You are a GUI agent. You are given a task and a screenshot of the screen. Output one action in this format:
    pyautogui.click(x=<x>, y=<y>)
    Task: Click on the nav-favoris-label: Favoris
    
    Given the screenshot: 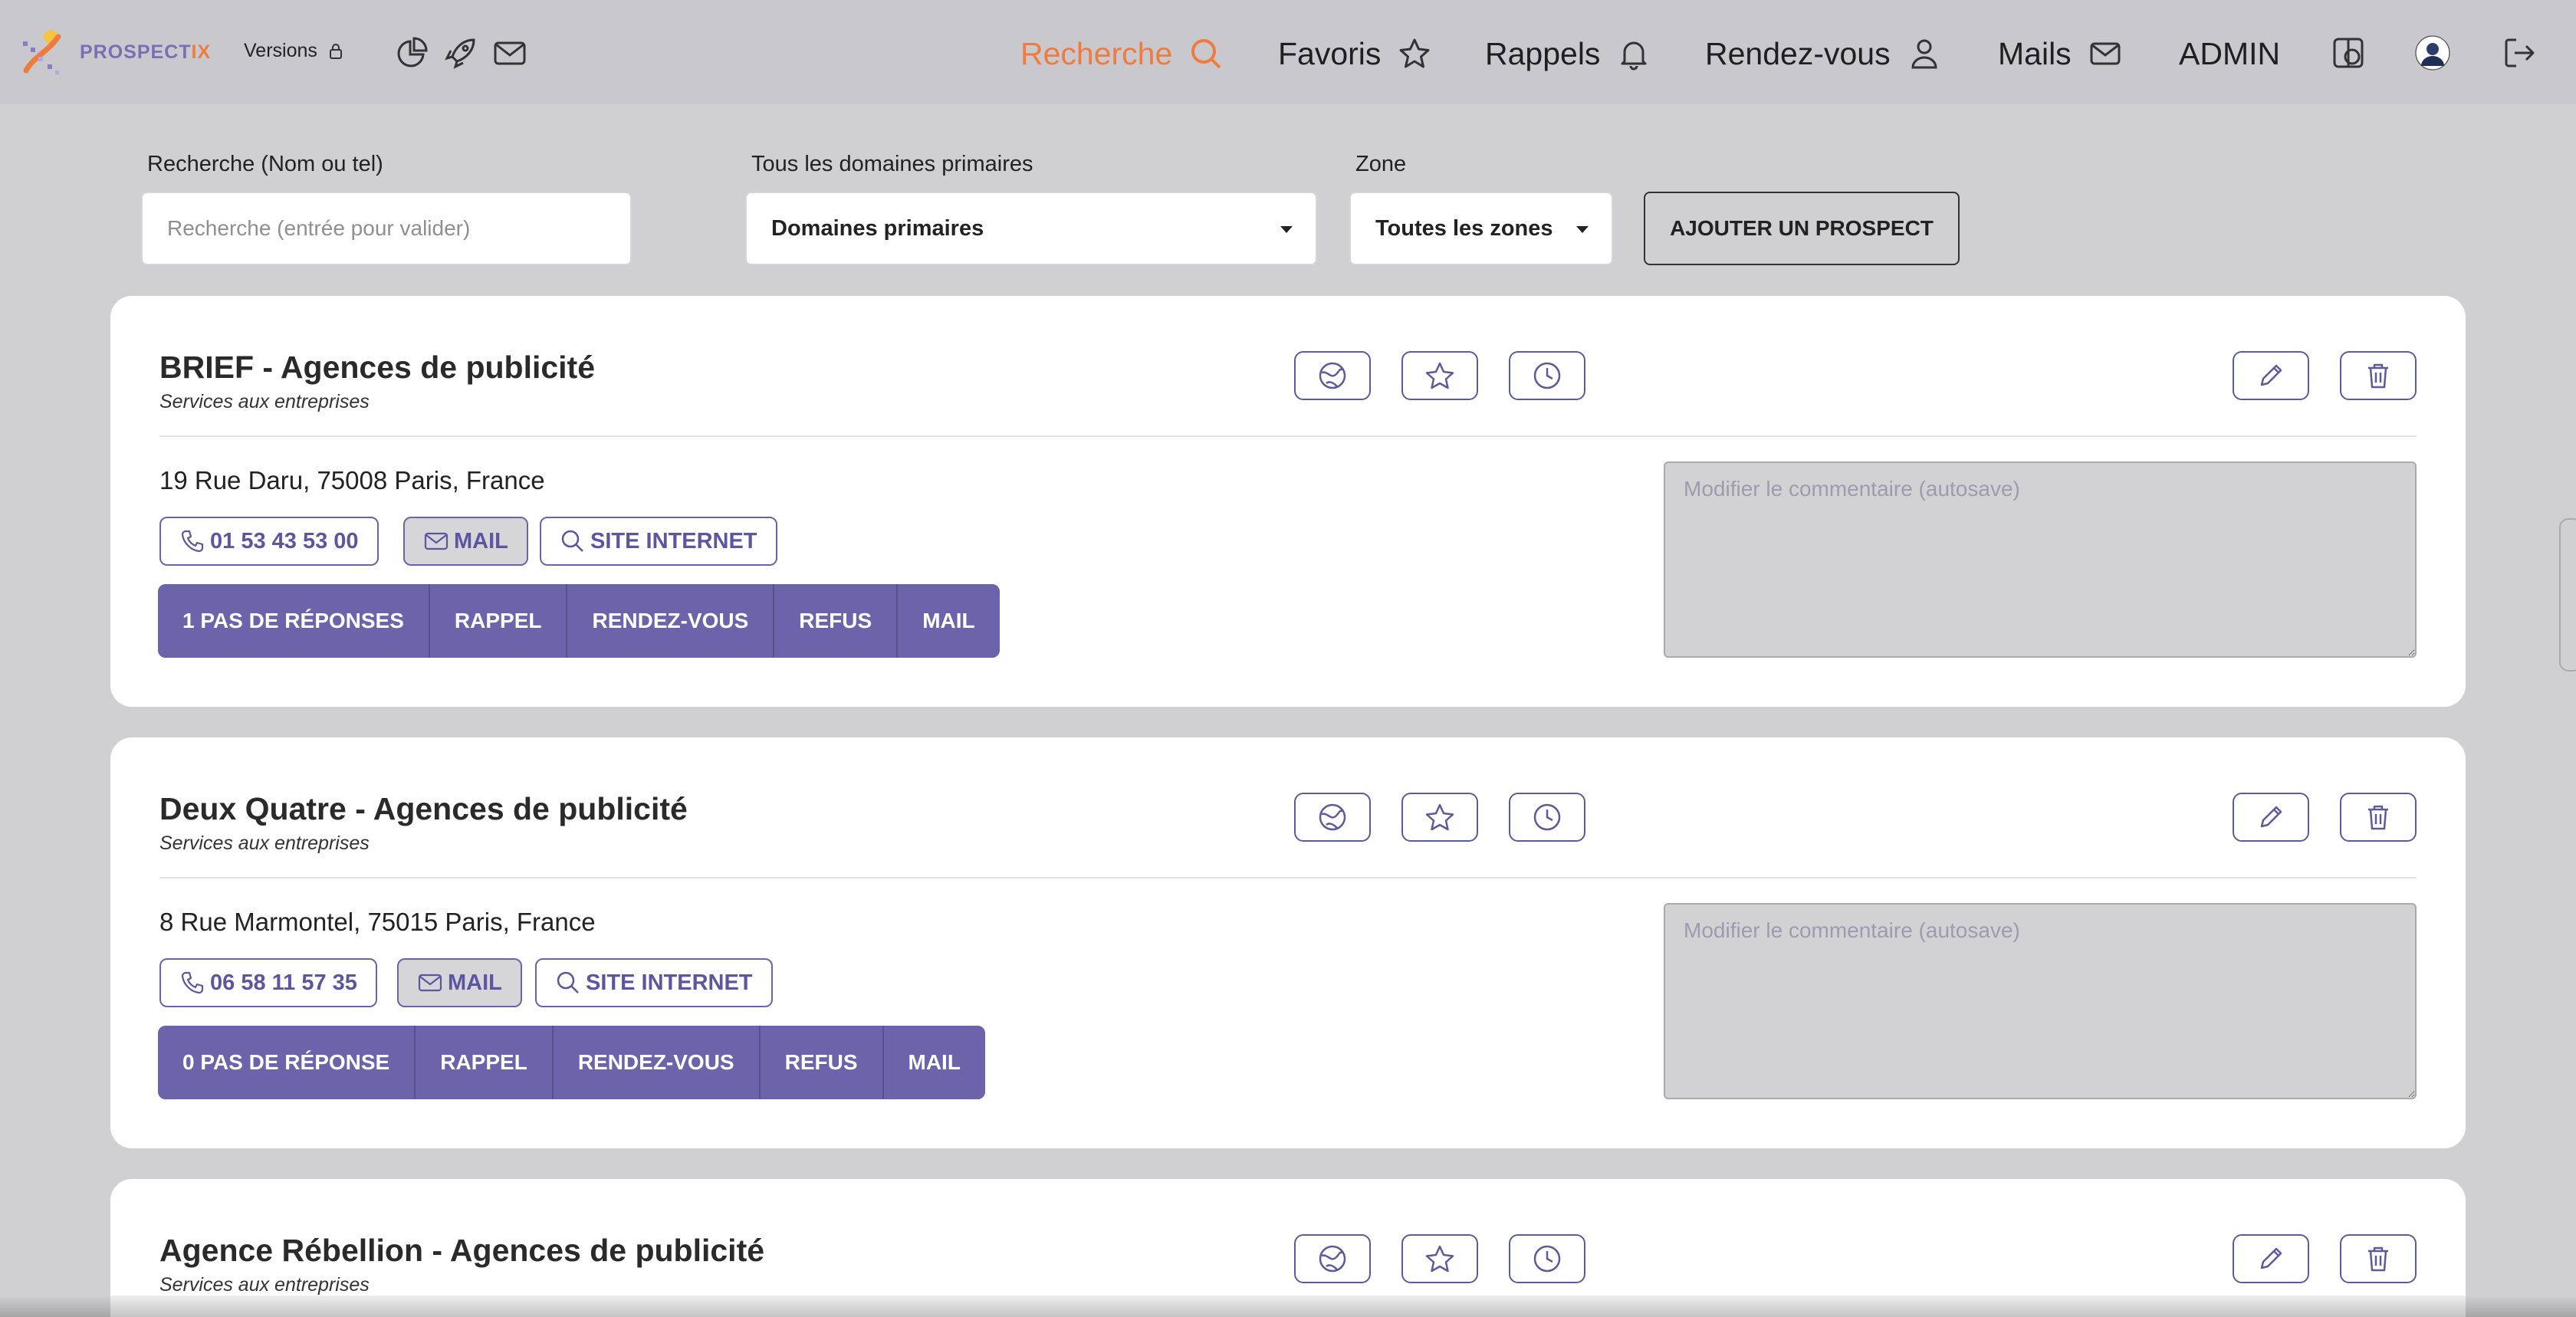 What is the action you would take?
    pyautogui.click(x=1330, y=53)
    